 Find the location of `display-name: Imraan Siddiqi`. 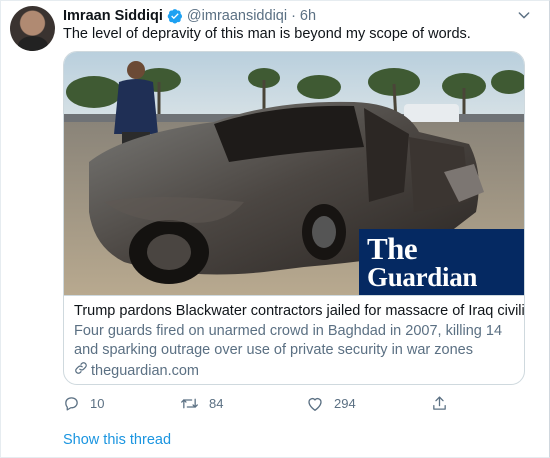

display-name: Imraan Siddiqi is located at coordinates (113, 16).